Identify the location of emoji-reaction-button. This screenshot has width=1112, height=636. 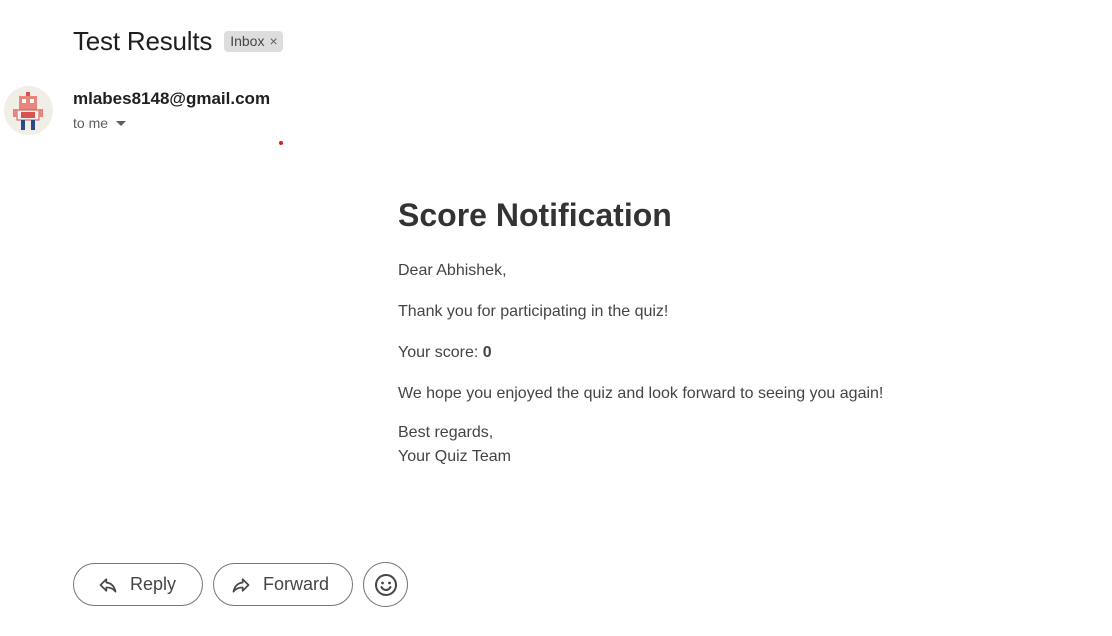
(385, 584).